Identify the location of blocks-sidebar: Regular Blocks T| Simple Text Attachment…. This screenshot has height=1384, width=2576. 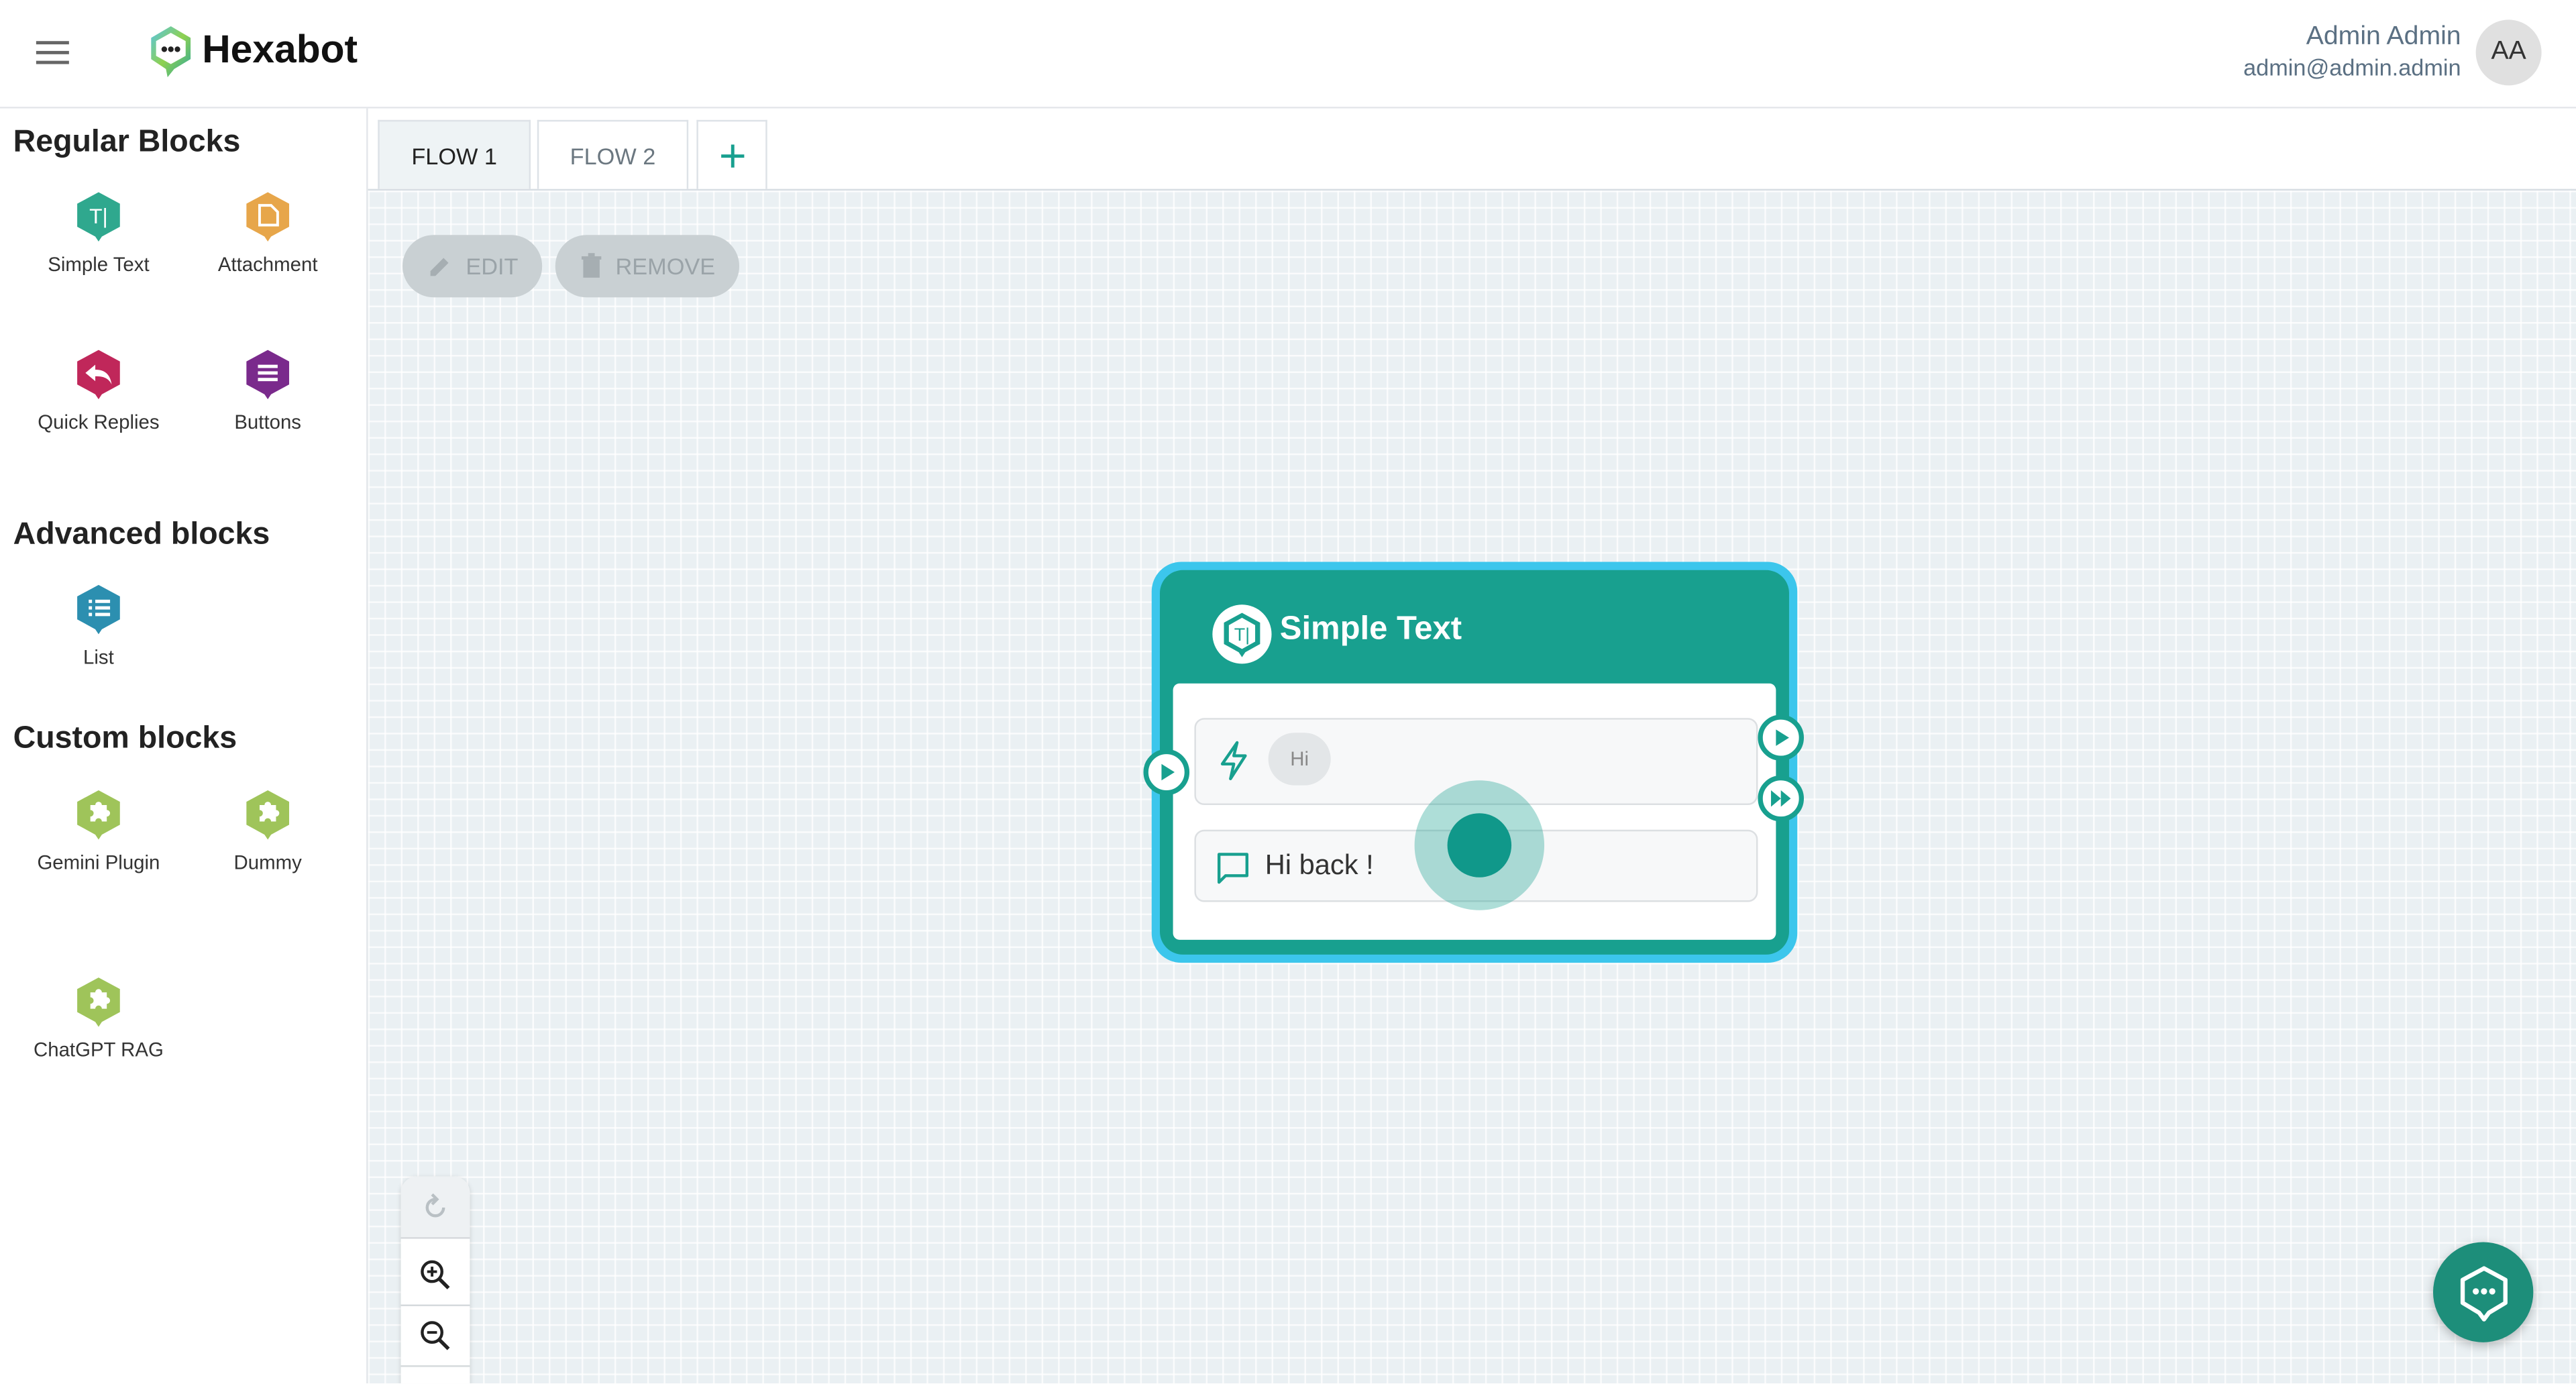
(184, 746).